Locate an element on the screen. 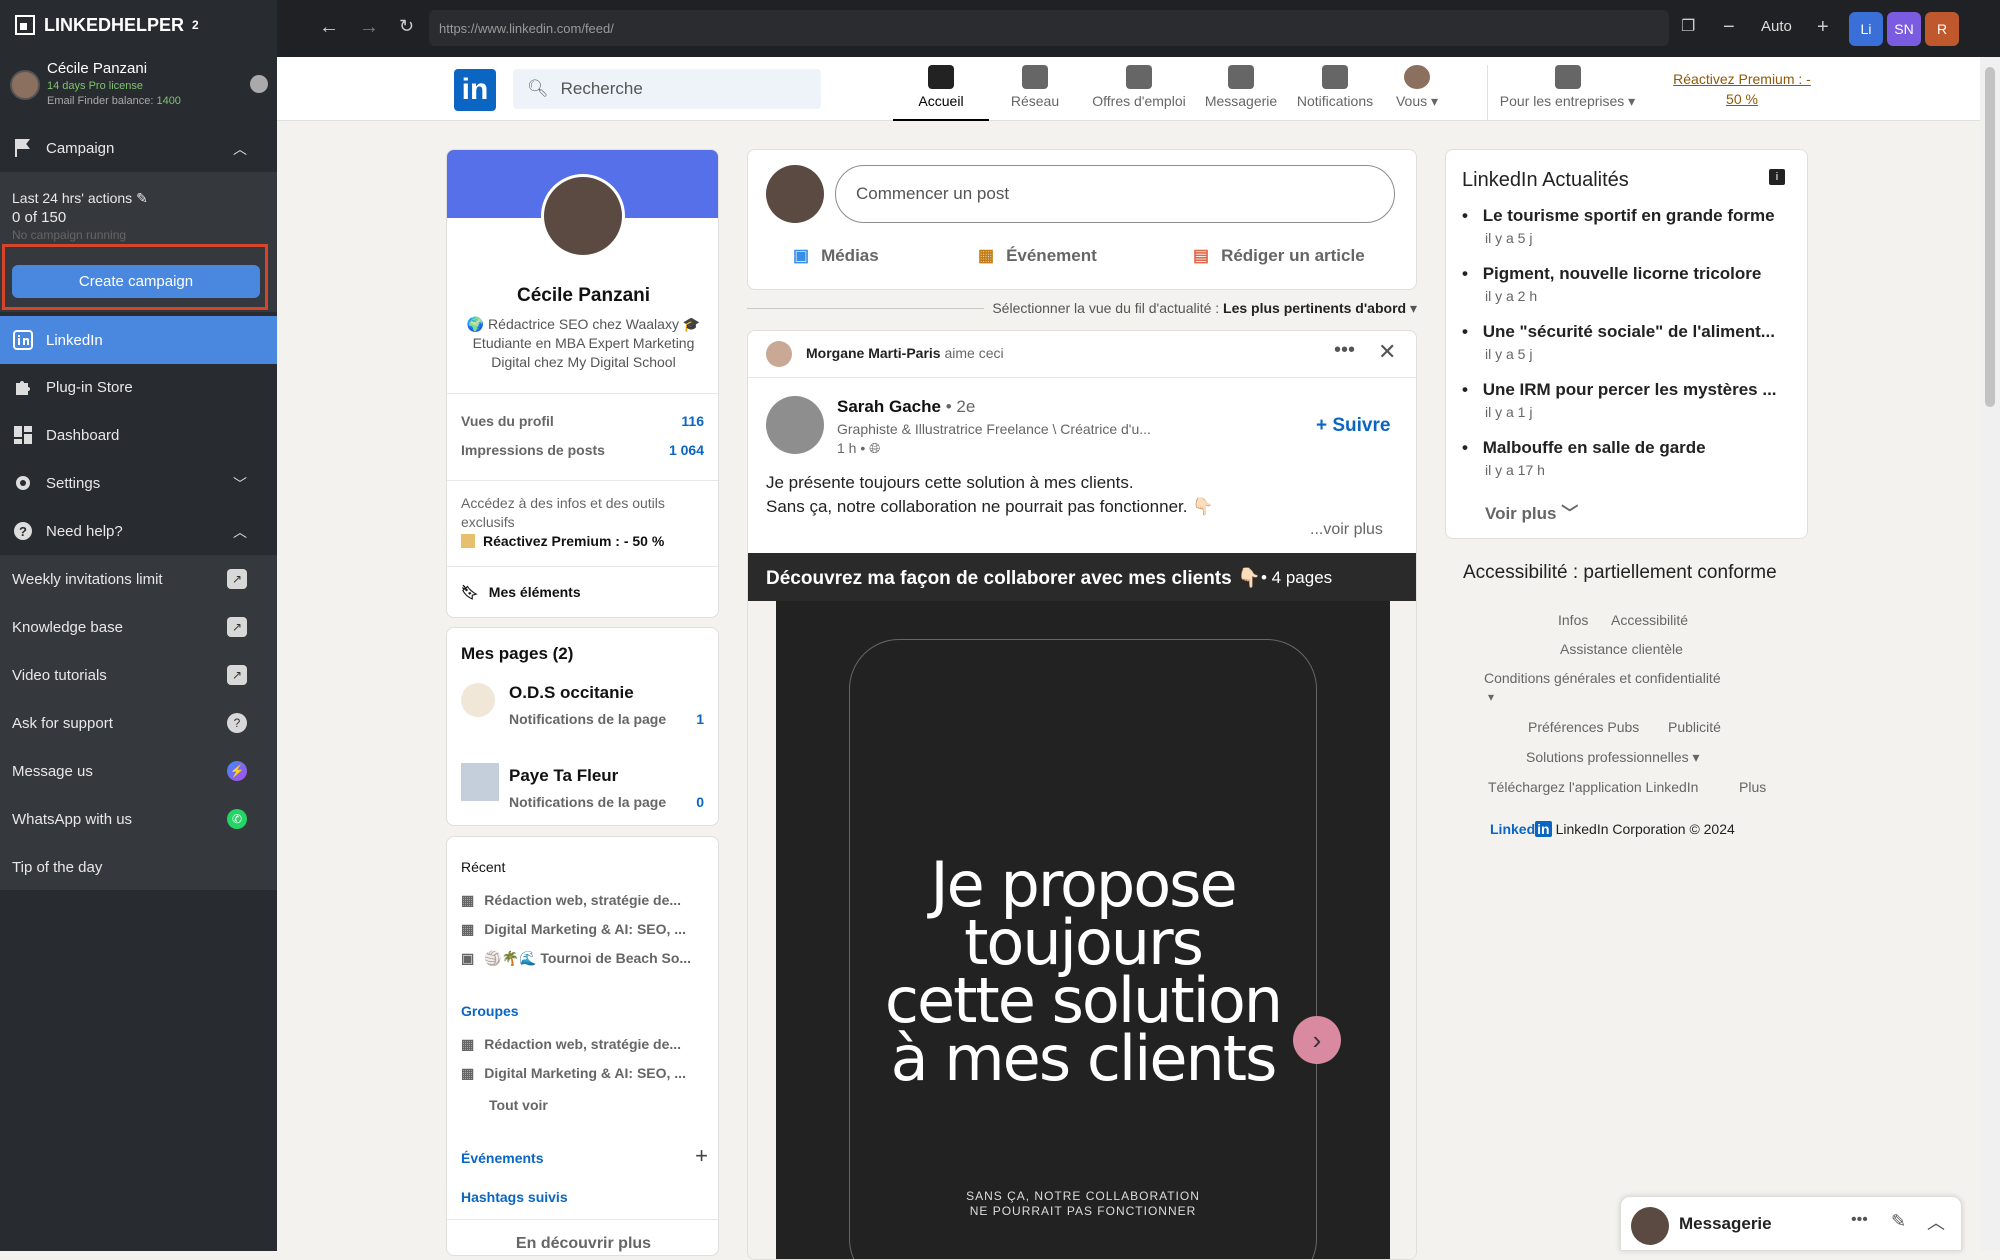  sidebar-item-help: ? Need help? ︿ is located at coordinates (138, 531).